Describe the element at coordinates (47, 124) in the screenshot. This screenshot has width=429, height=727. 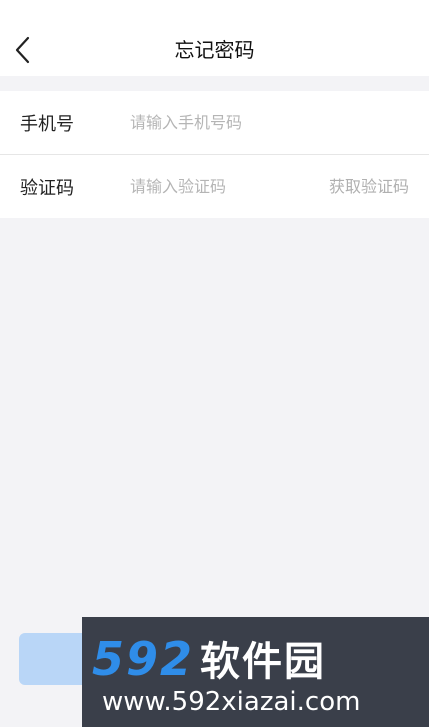
I see `phone-label: 手机号` at that location.